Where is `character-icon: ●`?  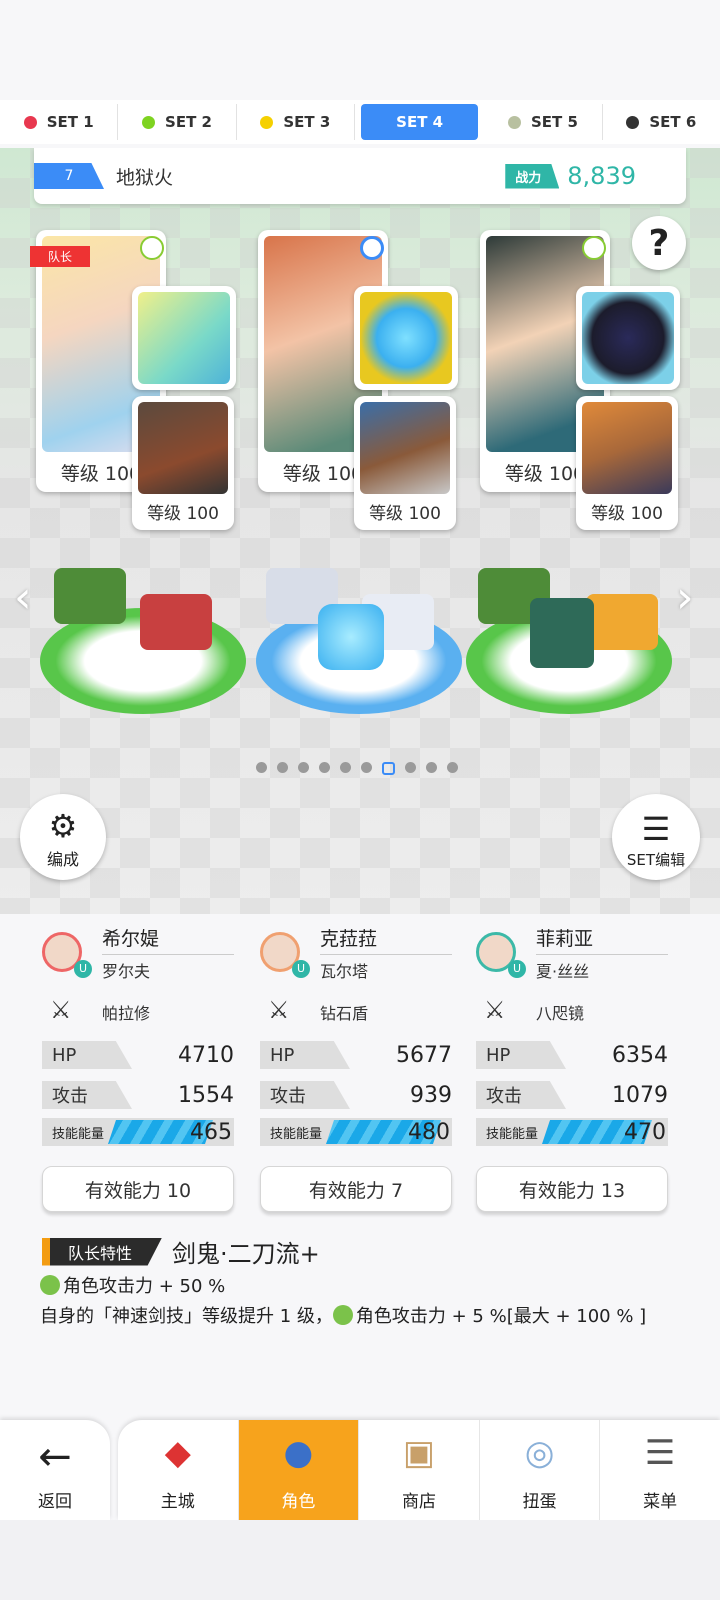 character-icon: ● is located at coordinates (298, 1453).